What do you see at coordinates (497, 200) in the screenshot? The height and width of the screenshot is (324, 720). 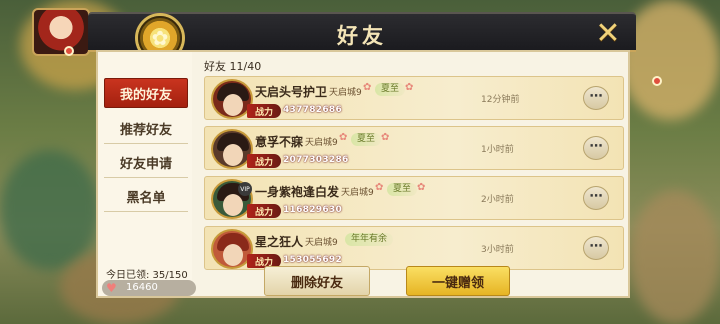 I see `last-online: 2小时前` at bounding box center [497, 200].